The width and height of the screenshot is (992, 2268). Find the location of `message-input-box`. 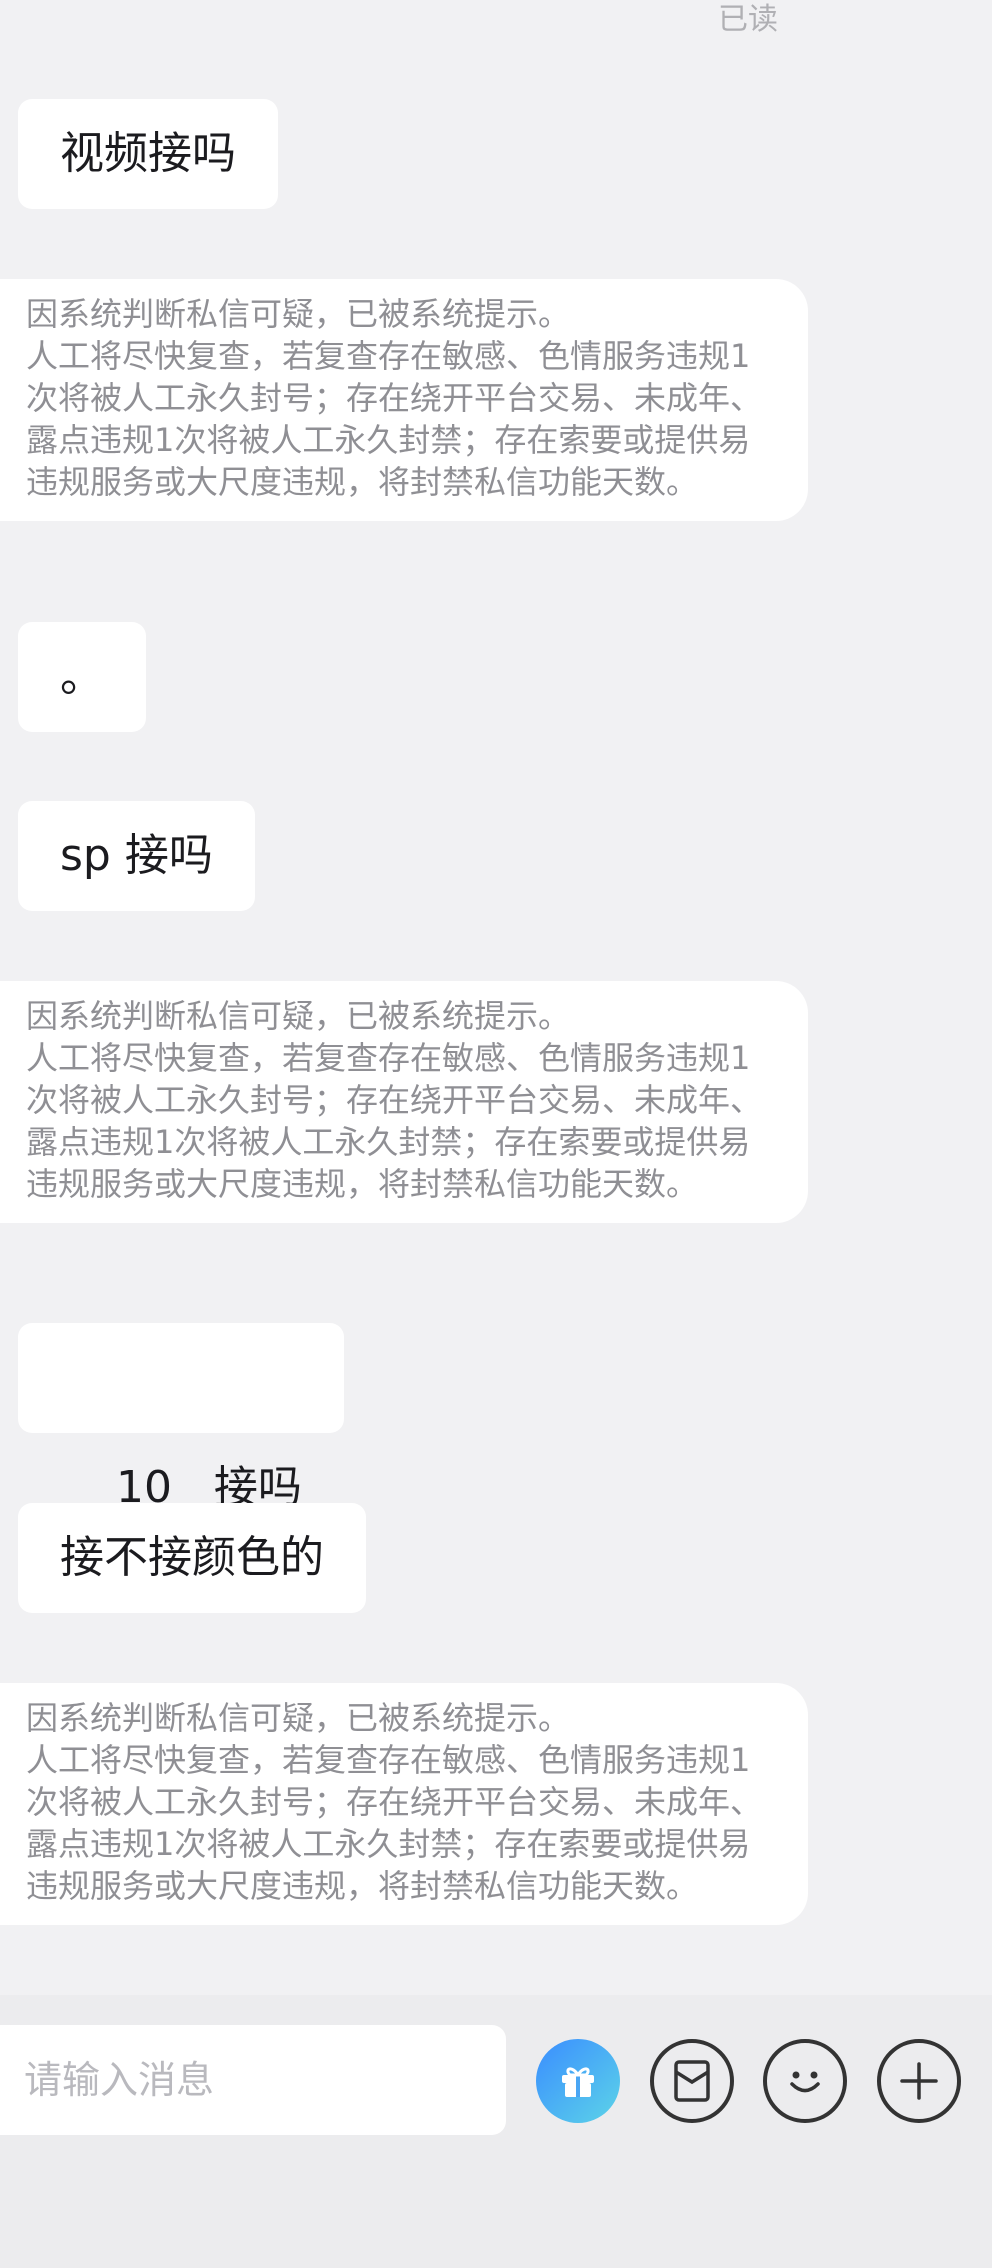

message-input-box is located at coordinates (253, 2080).